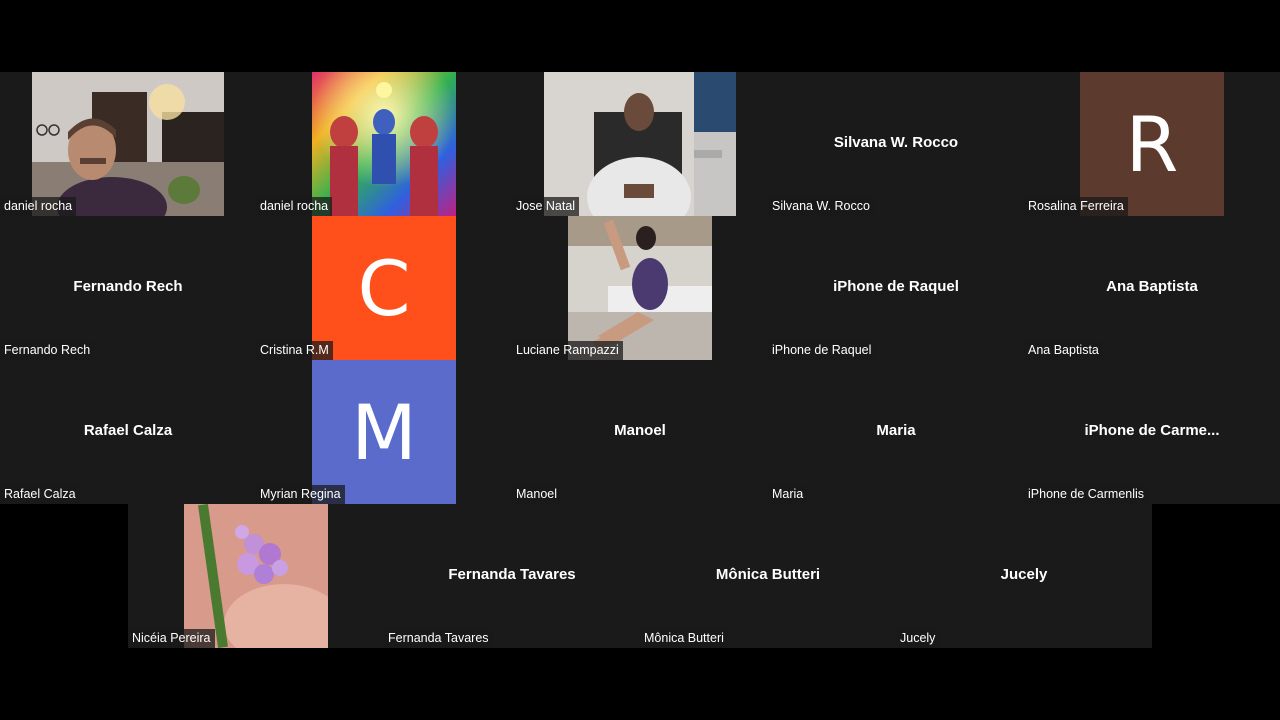 The image size is (1280, 720). I want to click on participant-name-label: Mônica Butteri, so click(684, 638).